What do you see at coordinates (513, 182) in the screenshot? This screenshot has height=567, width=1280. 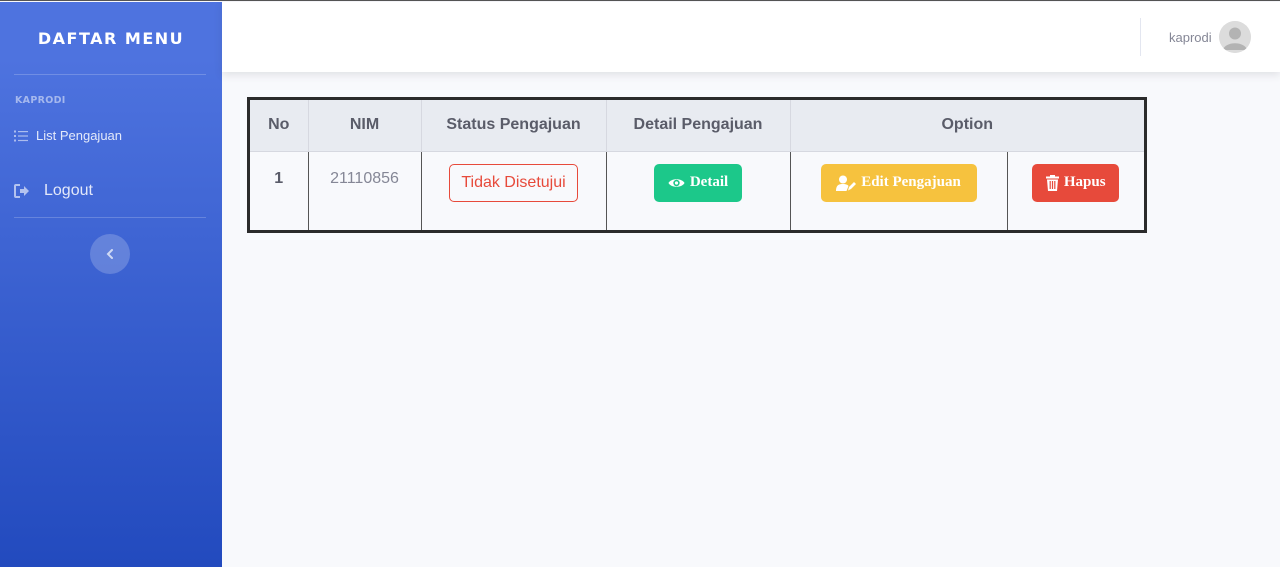 I see `status-badge: Tidak Disetujui` at bounding box center [513, 182].